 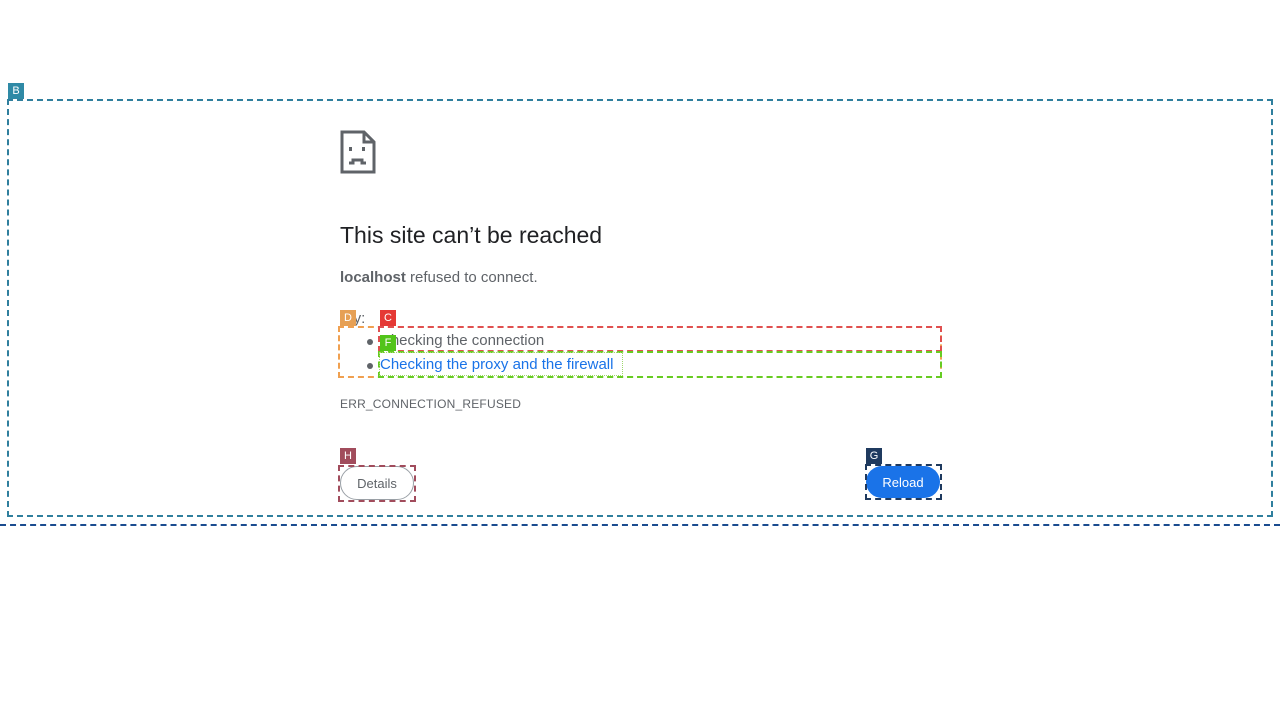 I want to click on error-code: ERR_CONNECTION_REFUSED, so click(x=431, y=404).